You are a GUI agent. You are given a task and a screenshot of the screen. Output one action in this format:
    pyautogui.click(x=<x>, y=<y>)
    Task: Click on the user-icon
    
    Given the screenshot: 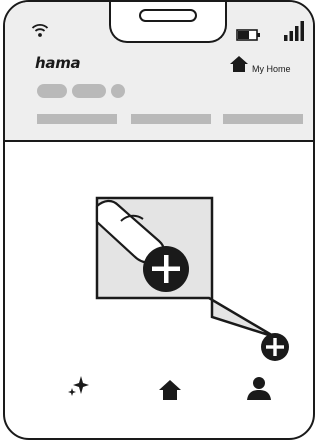 What is the action you would take?
    pyautogui.click(x=259, y=388)
    